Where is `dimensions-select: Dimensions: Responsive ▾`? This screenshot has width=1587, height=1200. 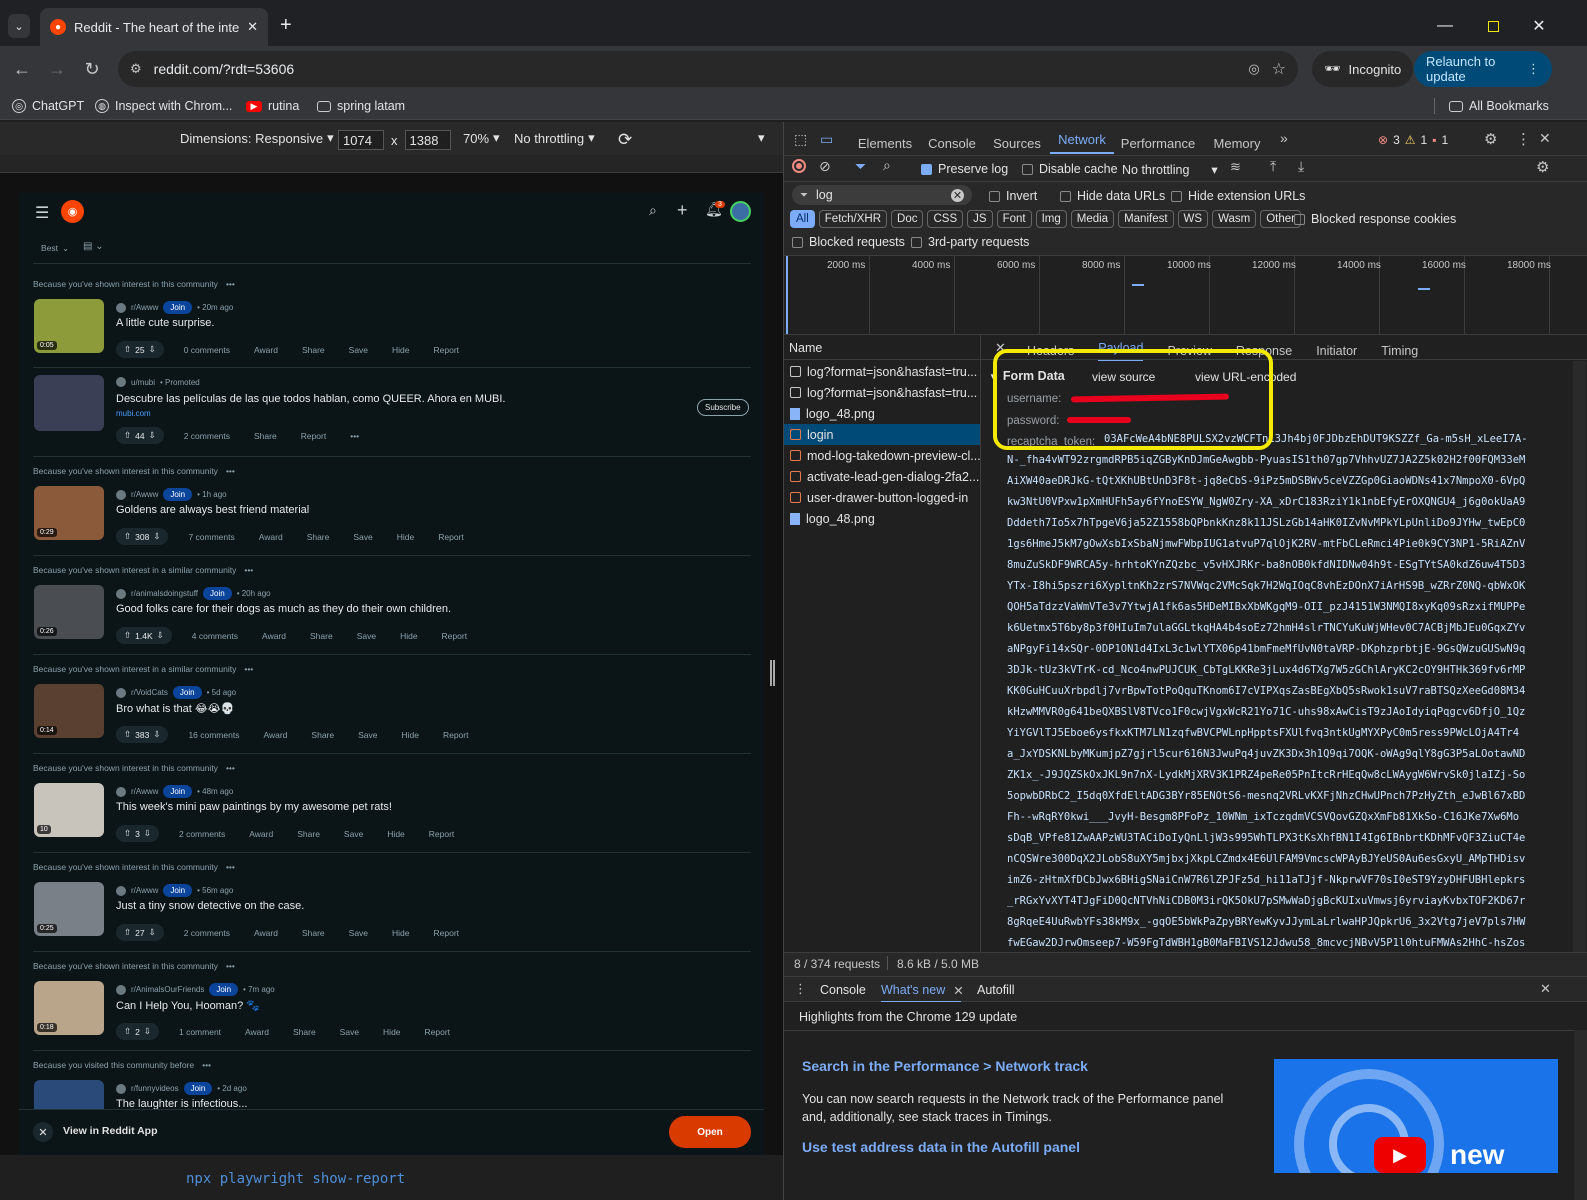 dimensions-select: Dimensions: Responsive ▾ is located at coordinates (257, 138).